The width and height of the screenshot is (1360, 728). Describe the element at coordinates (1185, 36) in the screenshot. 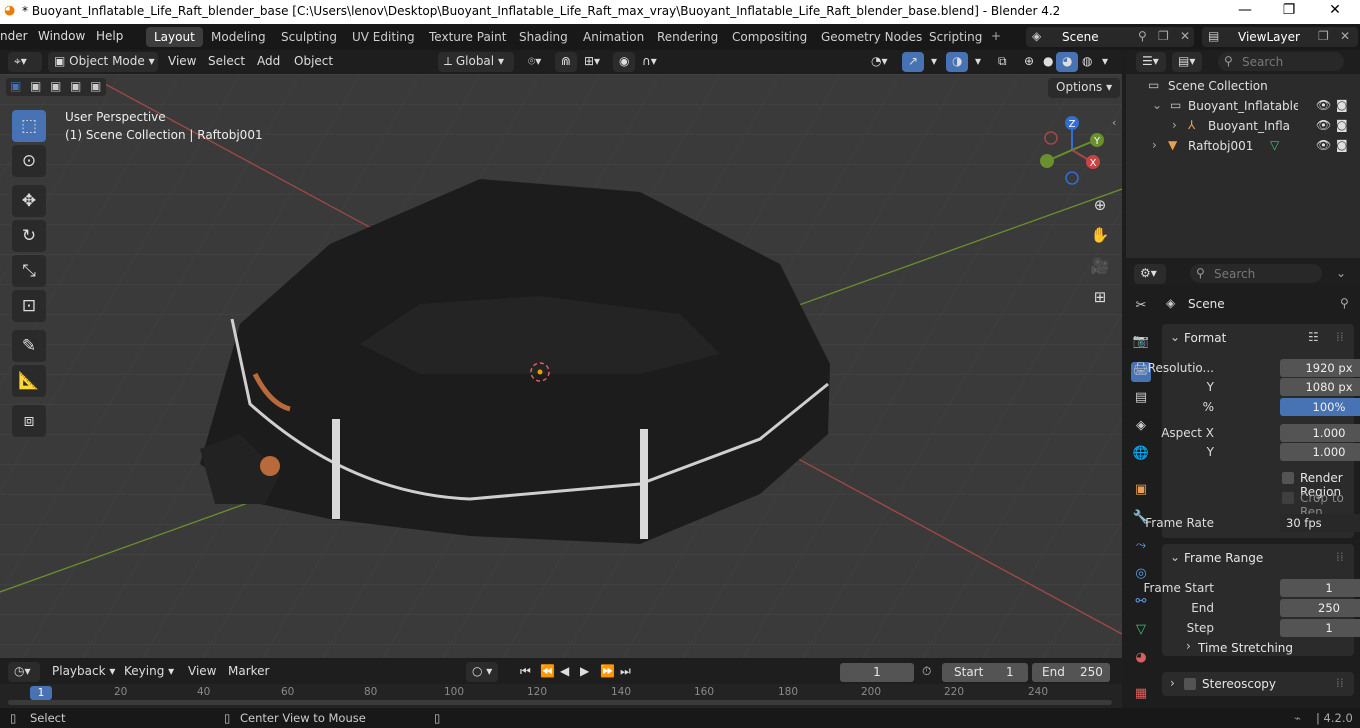

I see `delete-scene-icon: ✕` at that location.